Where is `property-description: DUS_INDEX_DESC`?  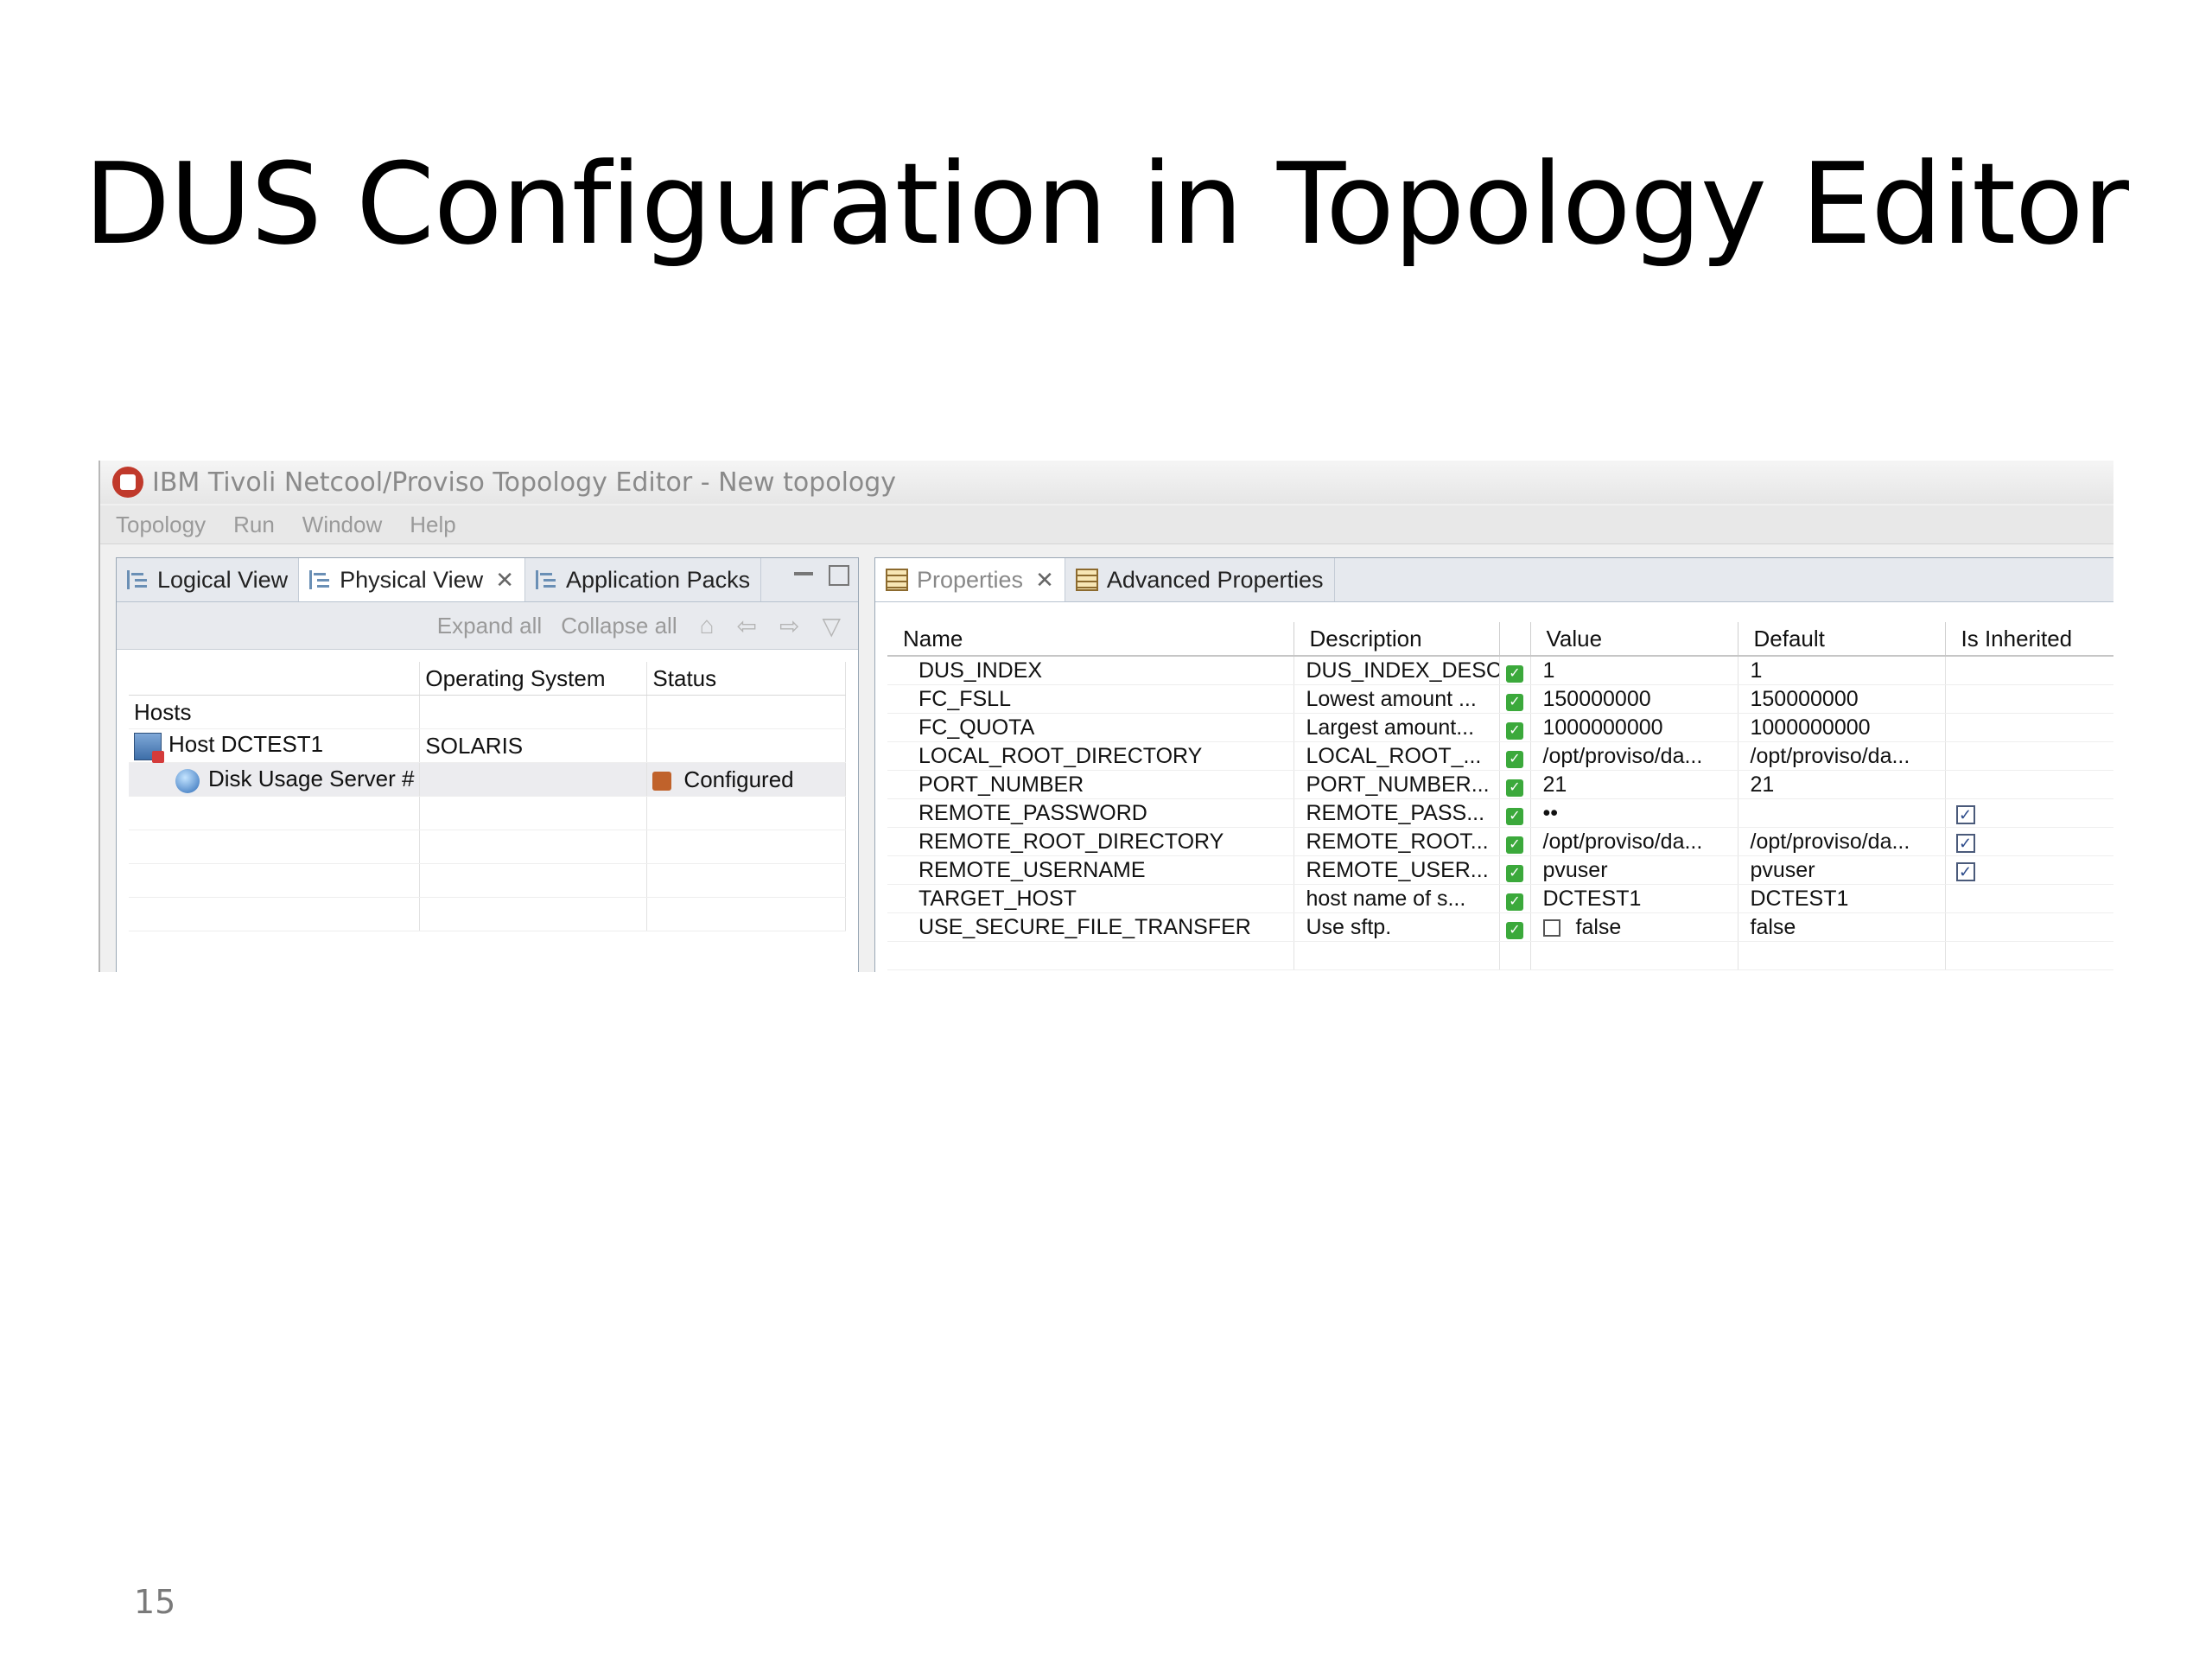 property-description: DUS_INDEX_DESC is located at coordinates (1397, 670).